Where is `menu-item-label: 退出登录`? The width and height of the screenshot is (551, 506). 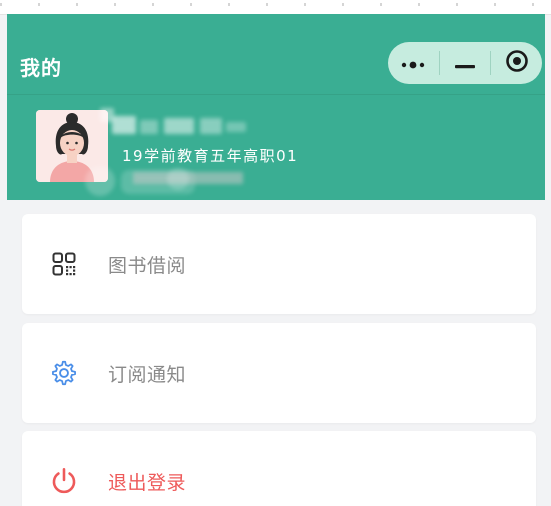
menu-item-label: 退出登录 is located at coordinates (147, 483).